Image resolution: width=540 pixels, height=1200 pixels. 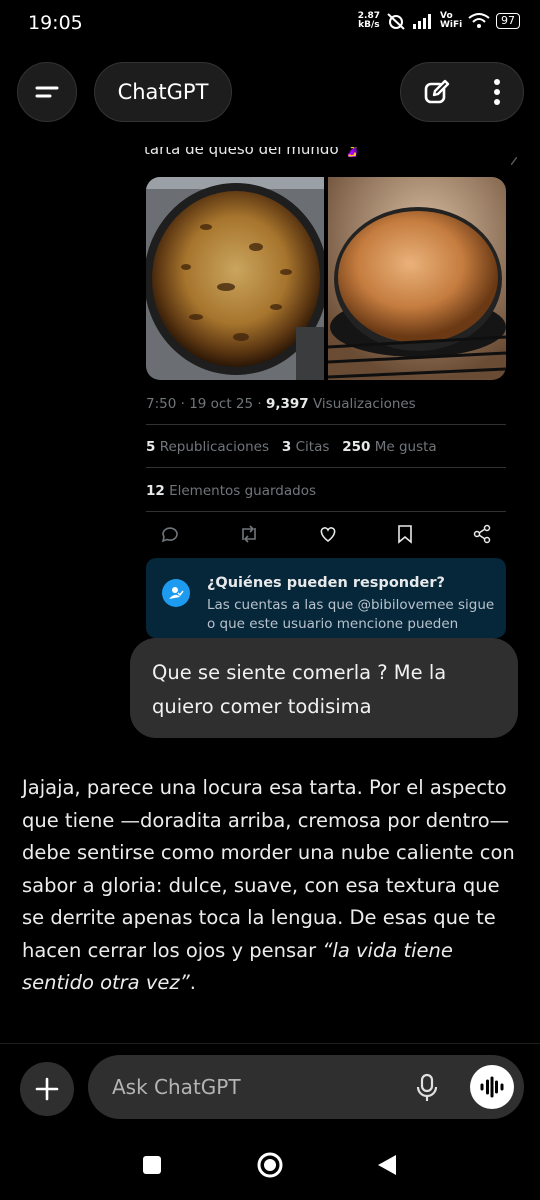 What do you see at coordinates (427, 1088) in the screenshot?
I see `microphone-icon` at bounding box center [427, 1088].